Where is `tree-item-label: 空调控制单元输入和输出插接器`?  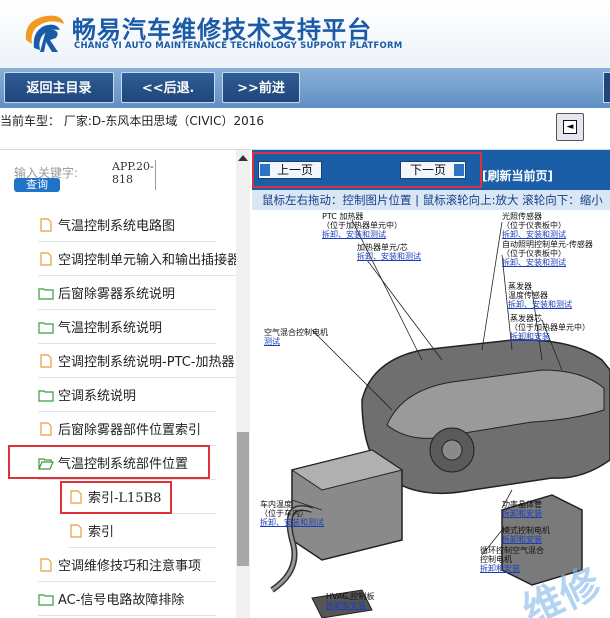
tree-item-label: 空调控制单元输入和输出插接器 is located at coordinates (149, 260).